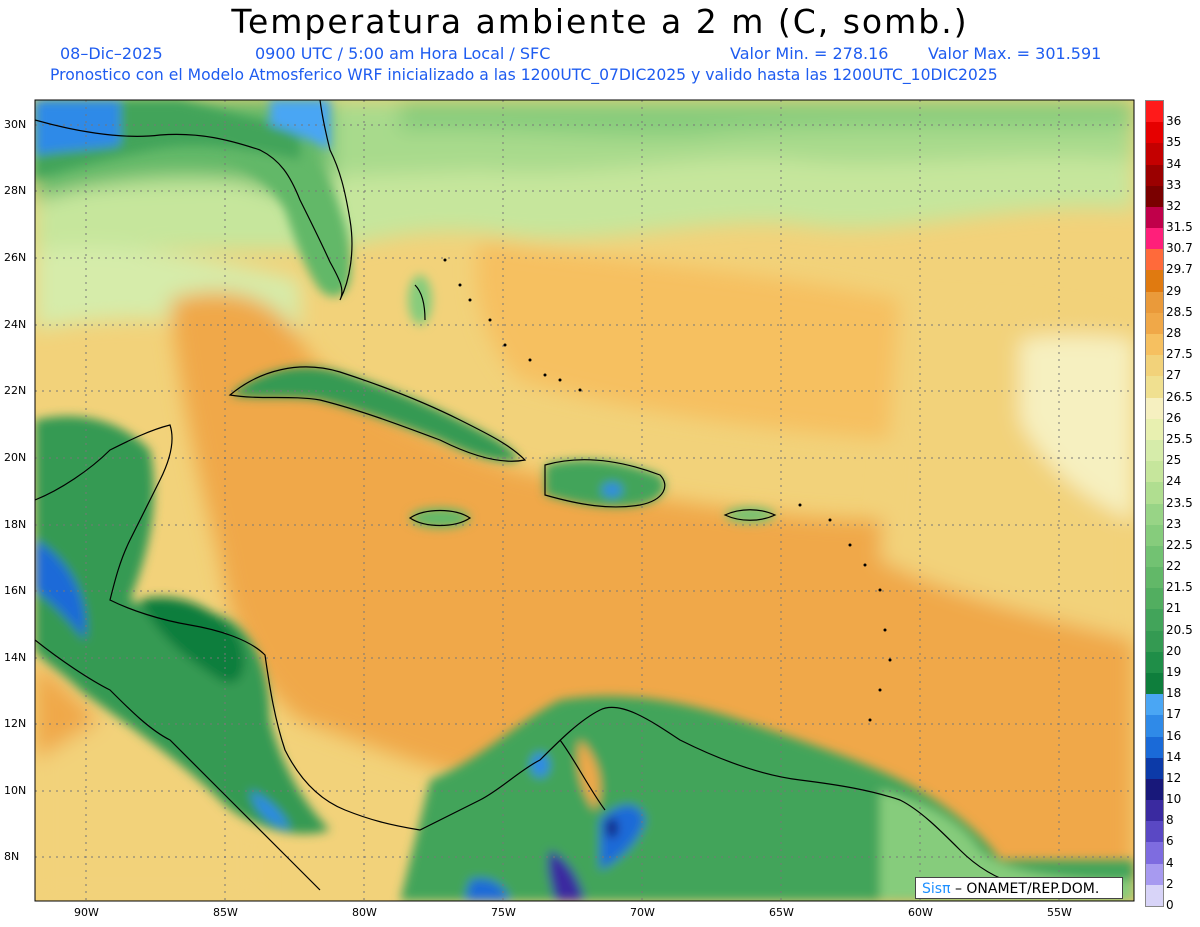 The width and height of the screenshot is (1200, 927). Describe the element at coordinates (1174, 460) in the screenshot. I see `colorbar-label: 25` at that location.